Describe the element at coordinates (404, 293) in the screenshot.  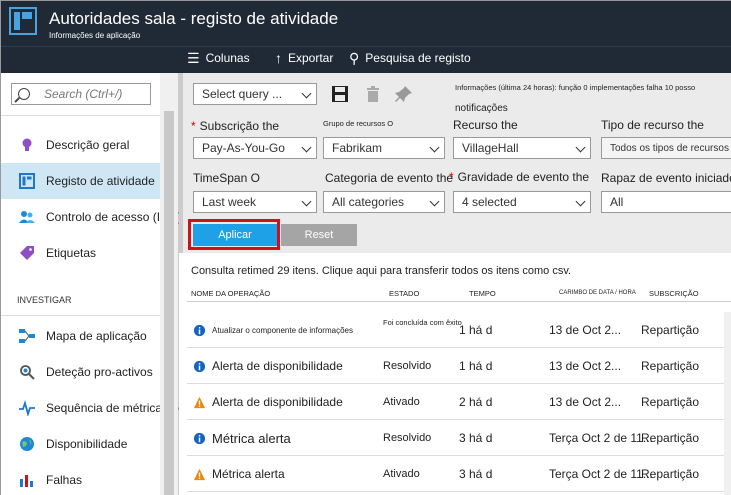
I see `col-header-status: ESTADO` at that location.